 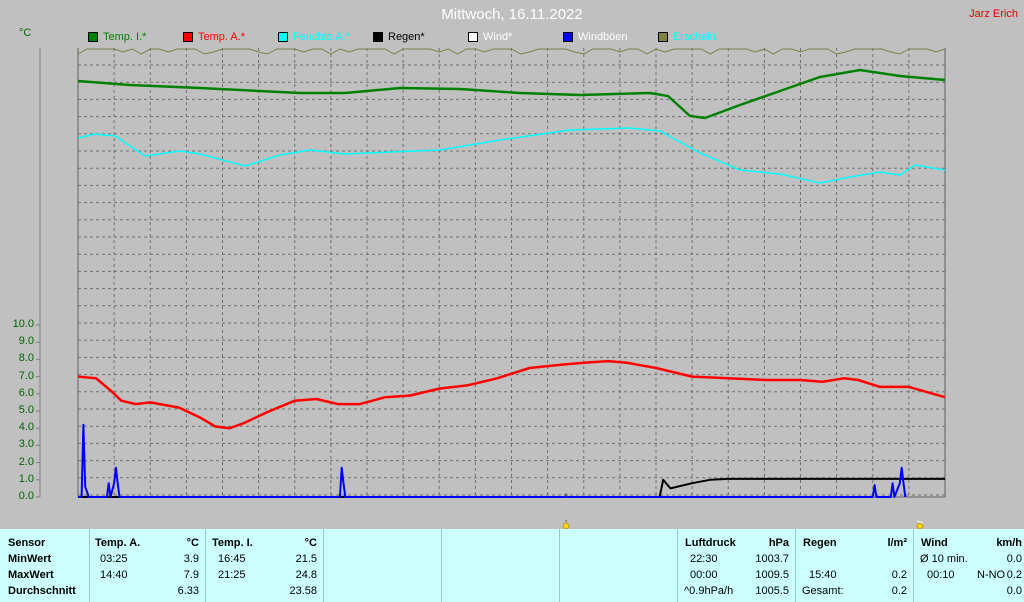 I want to click on stats-col-temp-a: Temp. A. °C 03:25 3.9 14:40 7.9 6.33, so click(x=148, y=565).